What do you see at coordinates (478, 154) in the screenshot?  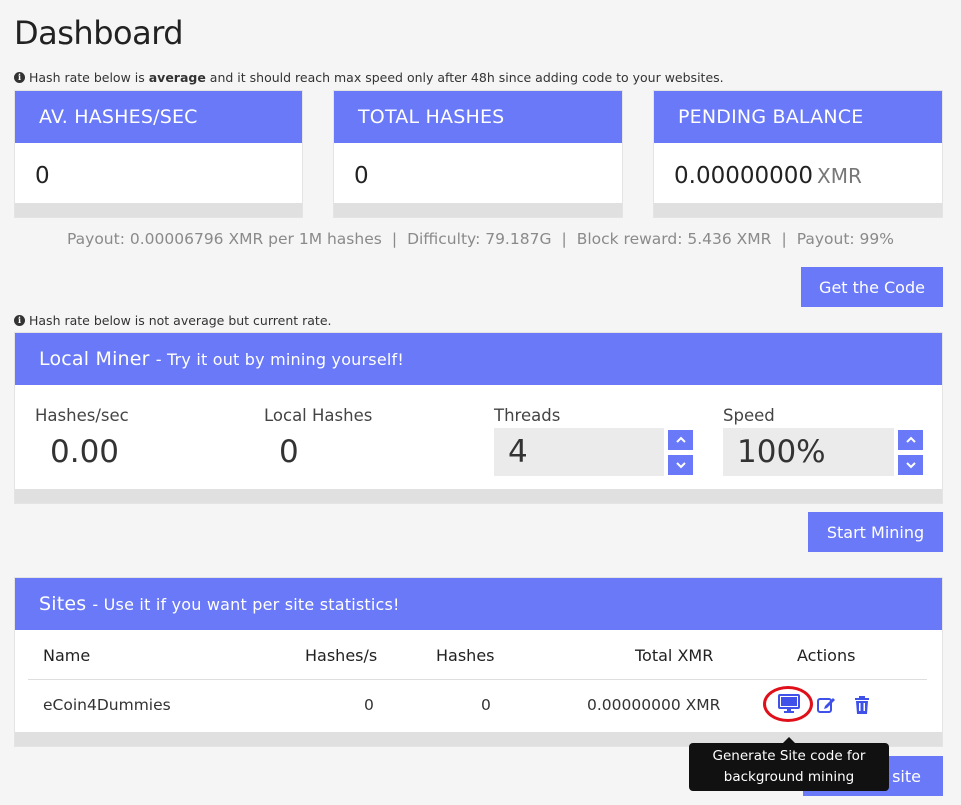 I see `stat-card-total-hashes: TOTAL HASHES 0` at bounding box center [478, 154].